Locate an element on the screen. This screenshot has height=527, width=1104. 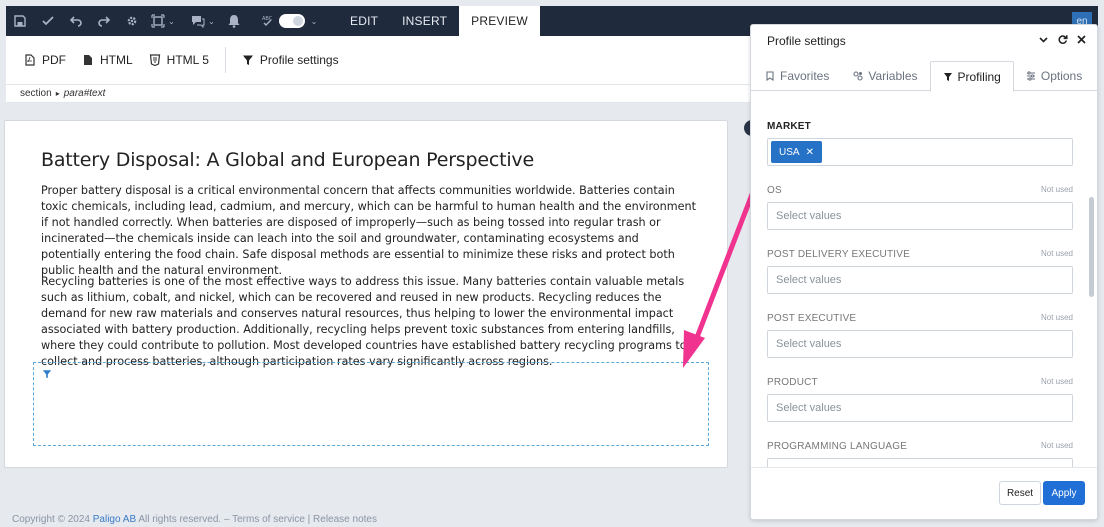
field-label-post-delivery-executive: POST DELIVERY EXECUTIVE is located at coordinates (838, 254).